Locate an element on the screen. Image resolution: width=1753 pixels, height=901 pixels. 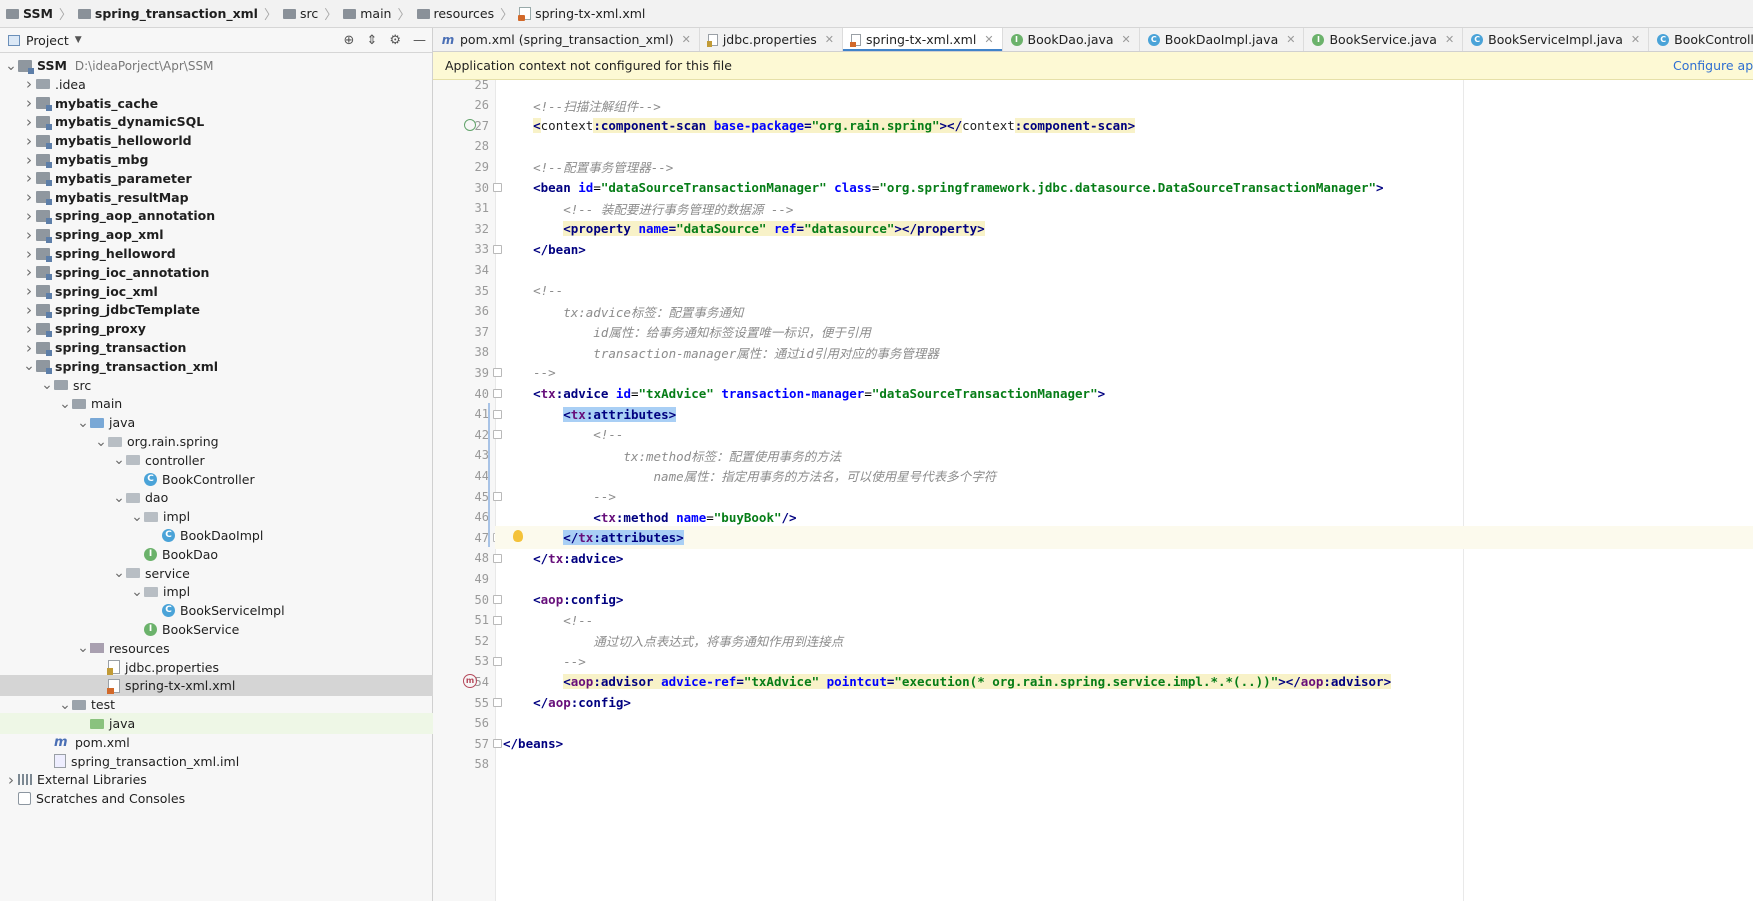
tree-item-label: dao is located at coordinates (157, 498).